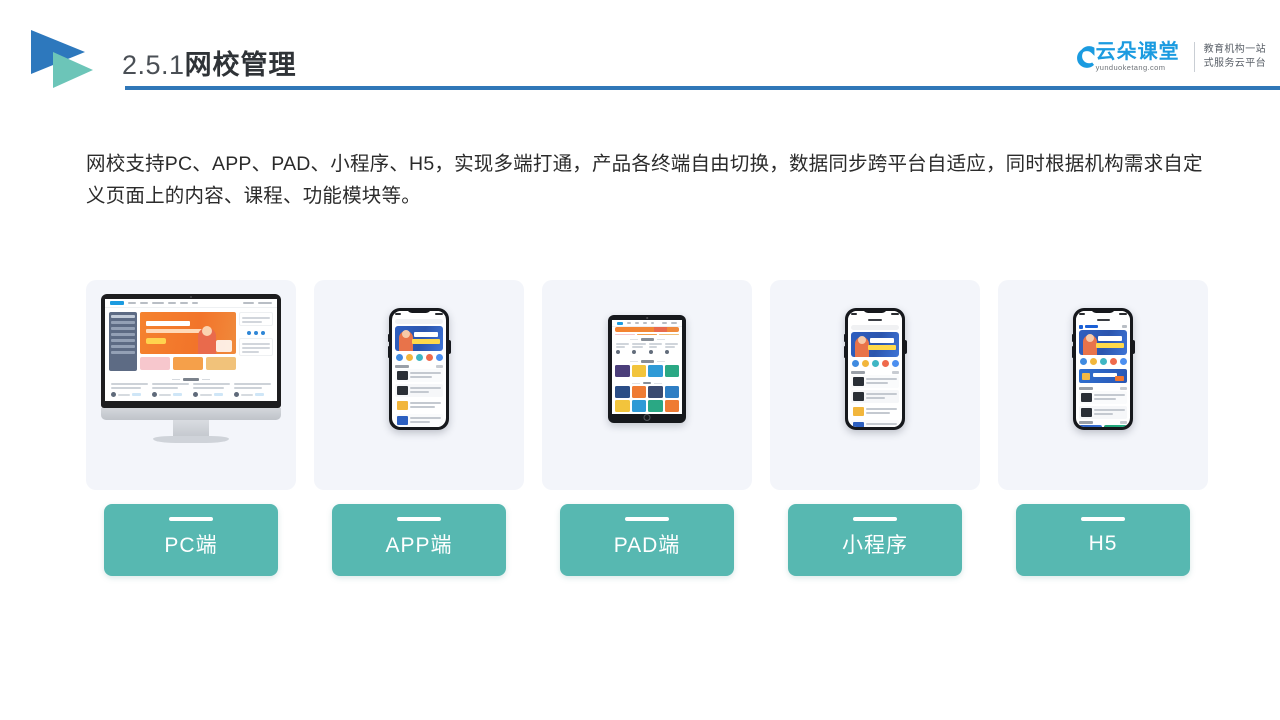 This screenshot has height=720, width=1280. I want to click on platform-label-h5: H5, so click(1103, 540).